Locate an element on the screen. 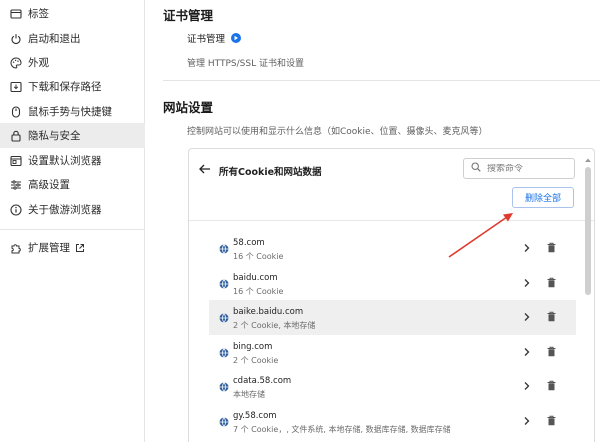 This screenshot has width=600, height=442. site-info: 7 个 Cookie，, 文件系统, 本地存储, 数据库存储, 数据库存储 is located at coordinates (342, 429).